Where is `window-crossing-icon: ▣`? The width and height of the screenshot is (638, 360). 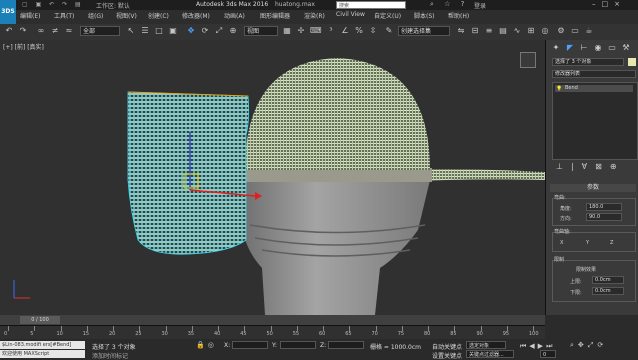 window-crossing-icon: ▣ is located at coordinates (173, 31).